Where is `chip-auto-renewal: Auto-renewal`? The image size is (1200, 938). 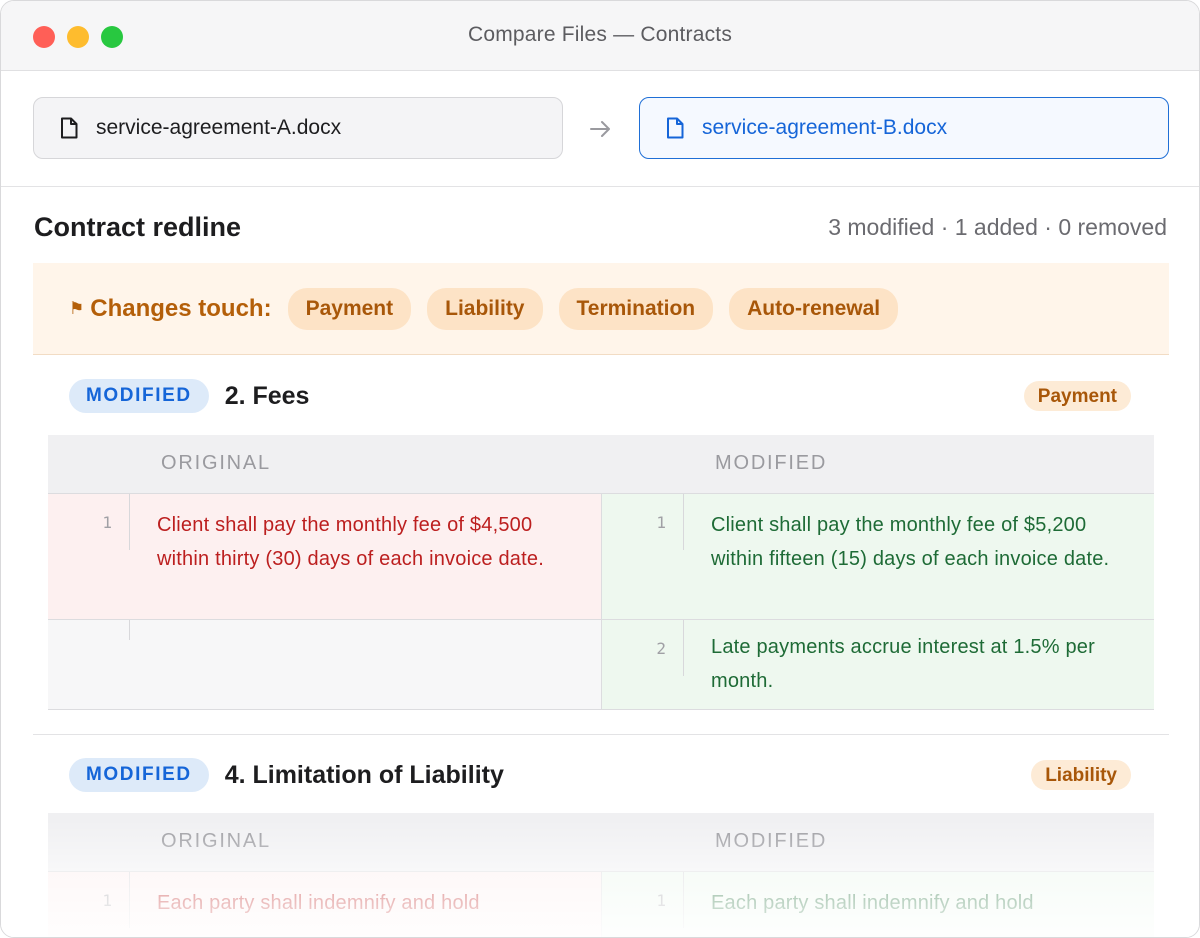 chip-auto-renewal: Auto-renewal is located at coordinates (814, 308).